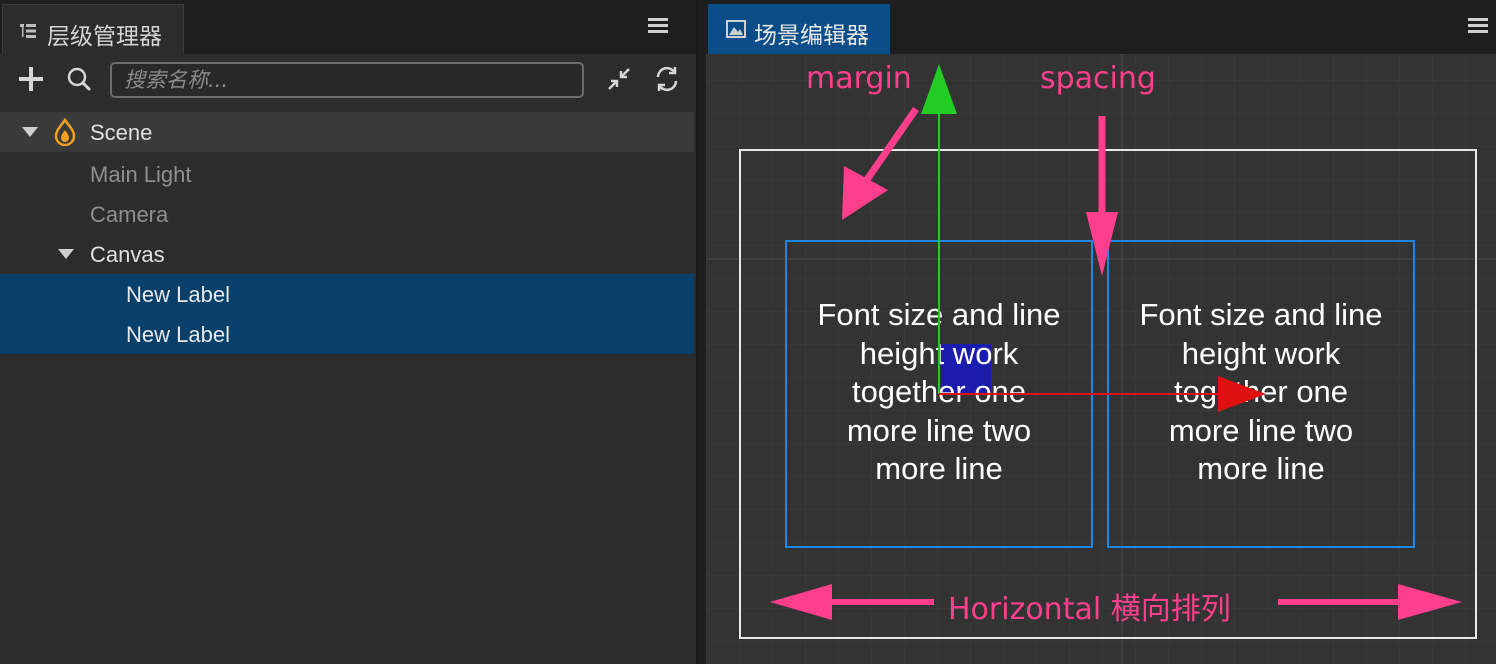  What do you see at coordinates (348, 27) in the screenshot?
I see `hierarchy-tab-bar: 层级管理器` at bounding box center [348, 27].